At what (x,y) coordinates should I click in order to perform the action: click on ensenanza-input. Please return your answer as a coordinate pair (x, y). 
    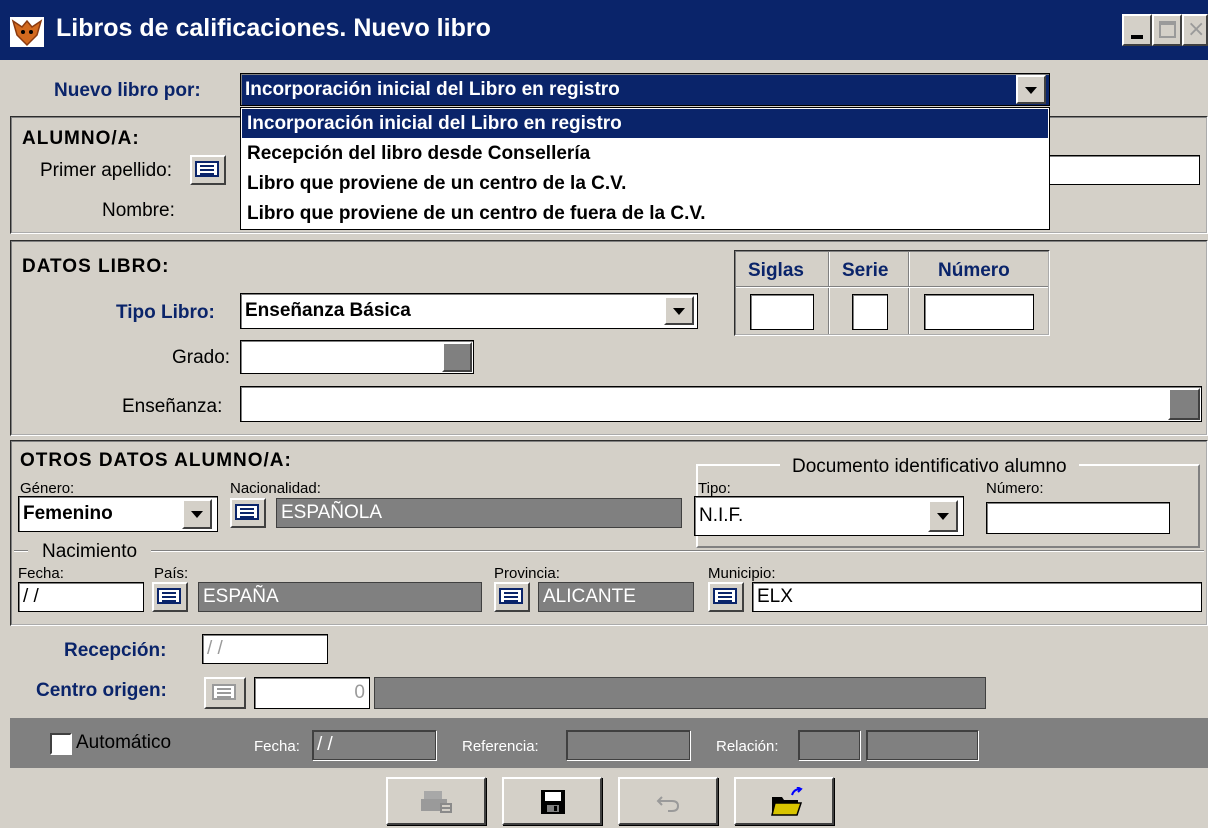
    Looking at the image, I should click on (721, 404).